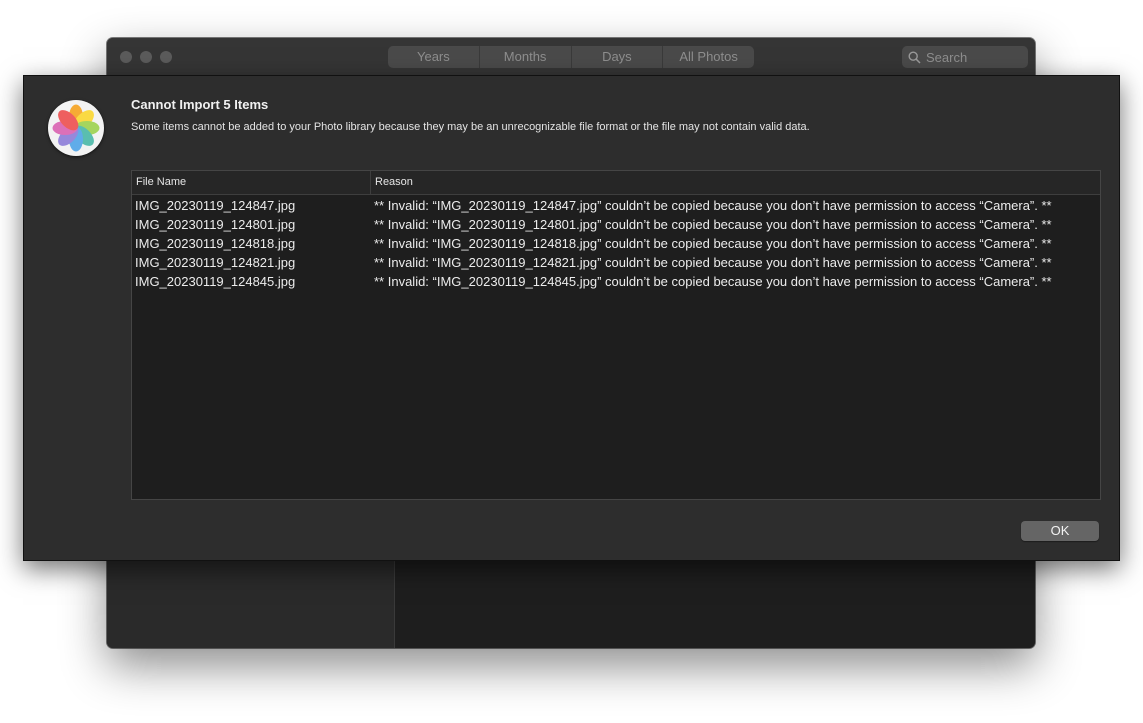  Describe the element at coordinates (735, 182) in the screenshot. I see `column-header-reason: Reason` at that location.